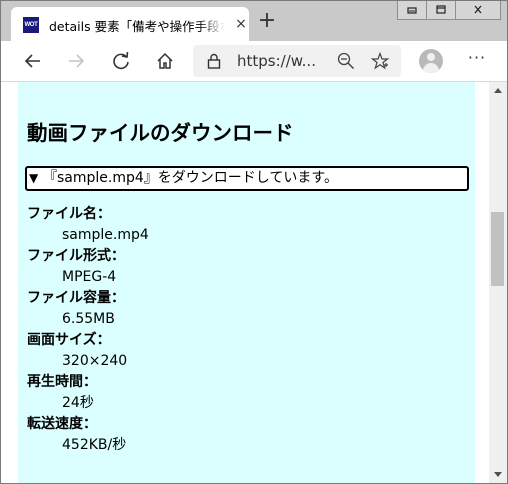 Image resolution: width=508 pixels, height=484 pixels. I want to click on forward-icon, so click(77, 61).